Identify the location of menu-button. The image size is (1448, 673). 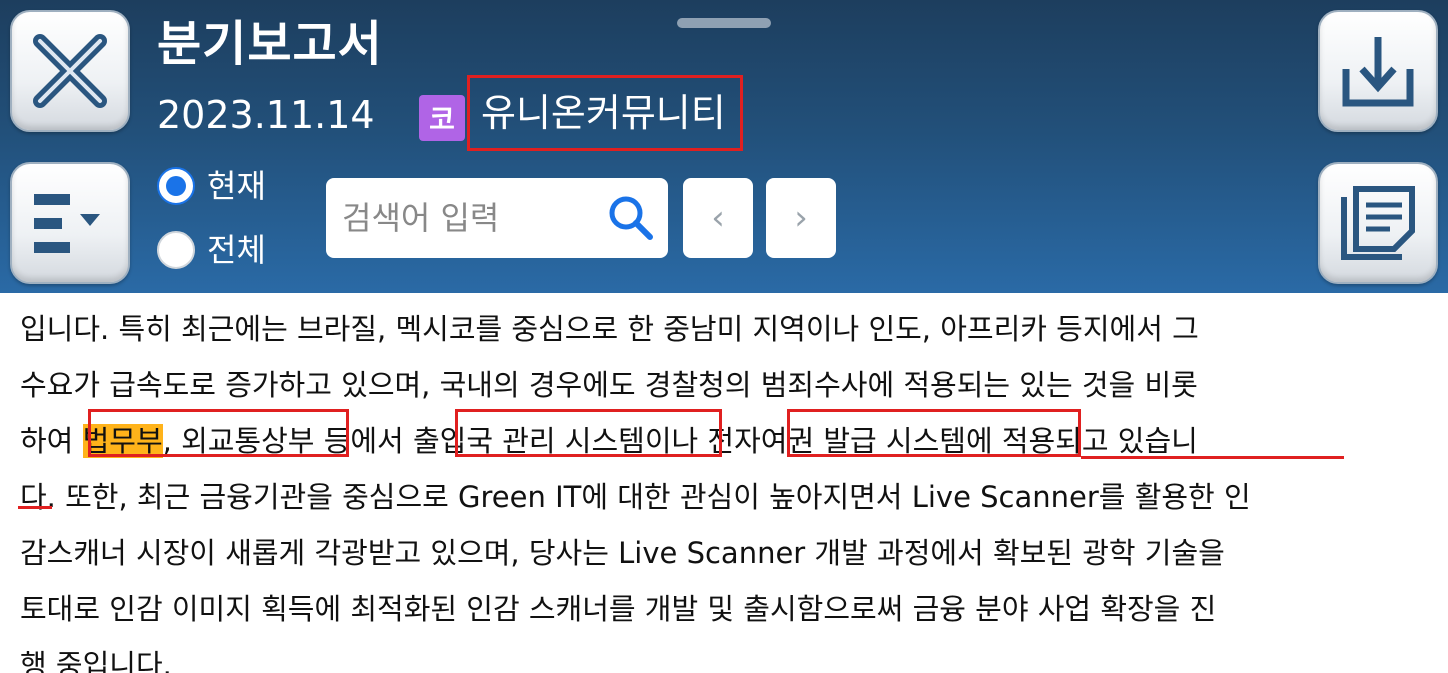
(70, 223).